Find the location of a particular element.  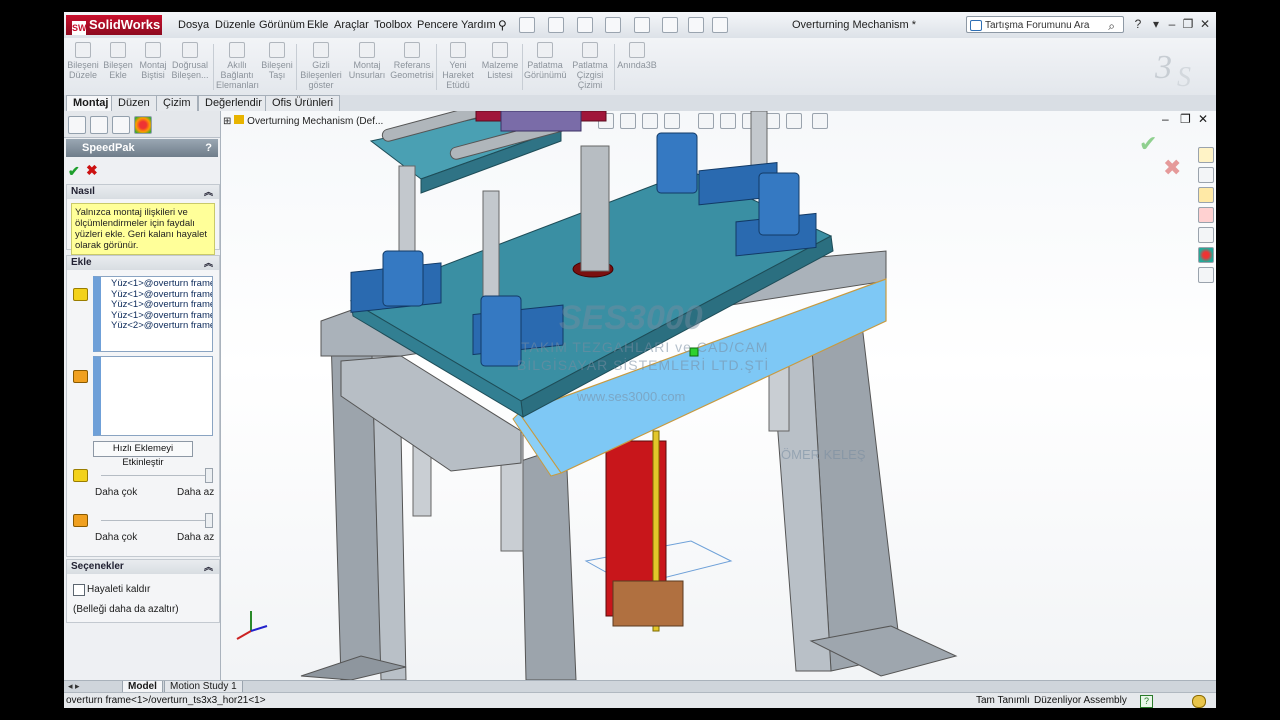

frame-leg is located at coordinates (548, 562).